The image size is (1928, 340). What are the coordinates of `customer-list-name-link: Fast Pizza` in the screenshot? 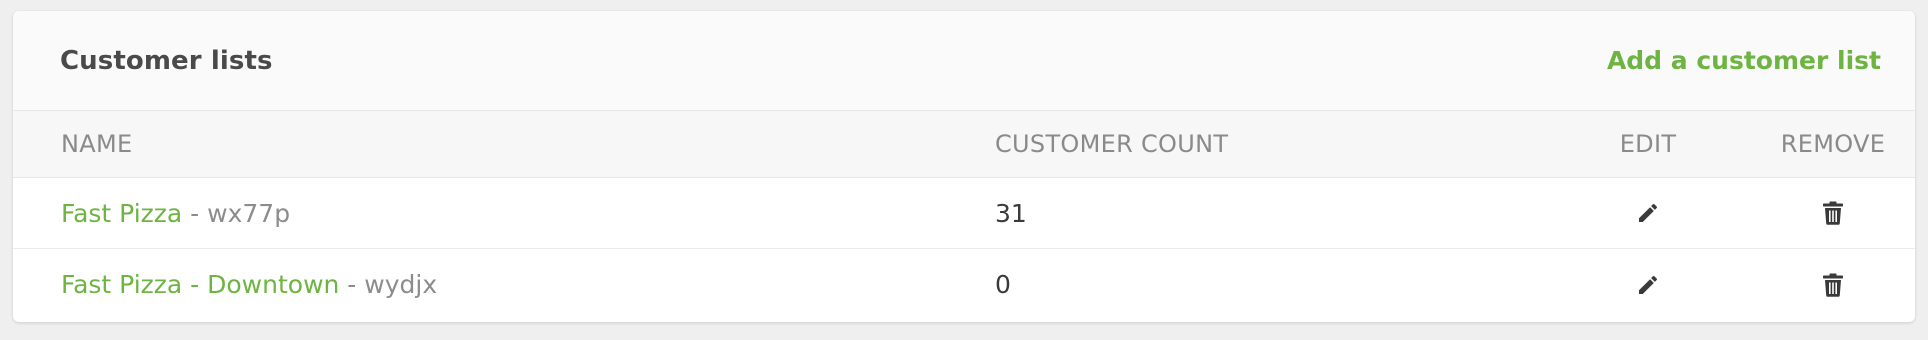 It's located at (121, 213).